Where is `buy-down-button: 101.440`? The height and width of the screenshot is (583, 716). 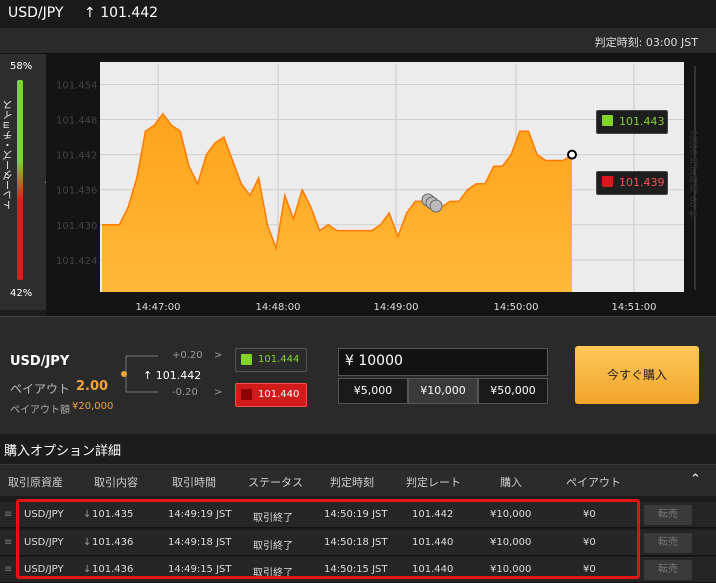
buy-down-button: 101.440 is located at coordinates (271, 395).